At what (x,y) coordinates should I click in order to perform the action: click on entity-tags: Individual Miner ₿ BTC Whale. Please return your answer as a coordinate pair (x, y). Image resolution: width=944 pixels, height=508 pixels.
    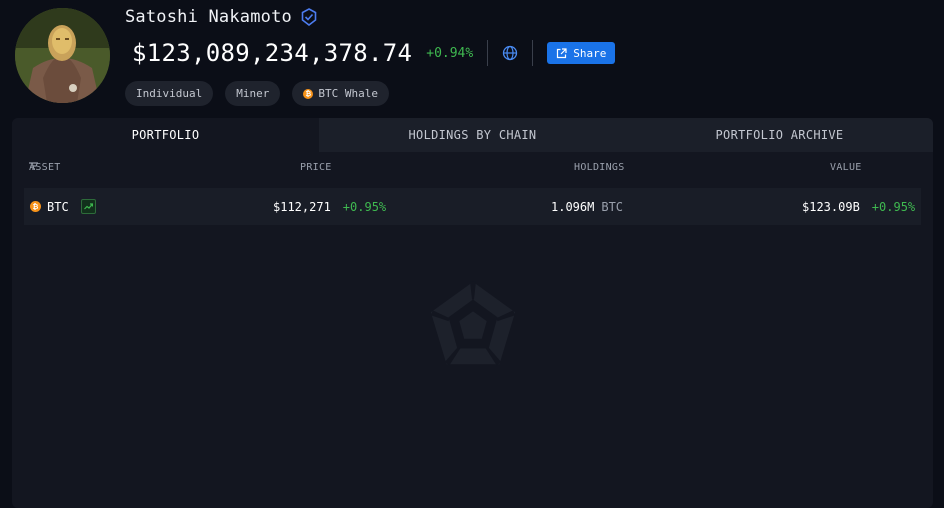
    Looking at the image, I should click on (257, 93).